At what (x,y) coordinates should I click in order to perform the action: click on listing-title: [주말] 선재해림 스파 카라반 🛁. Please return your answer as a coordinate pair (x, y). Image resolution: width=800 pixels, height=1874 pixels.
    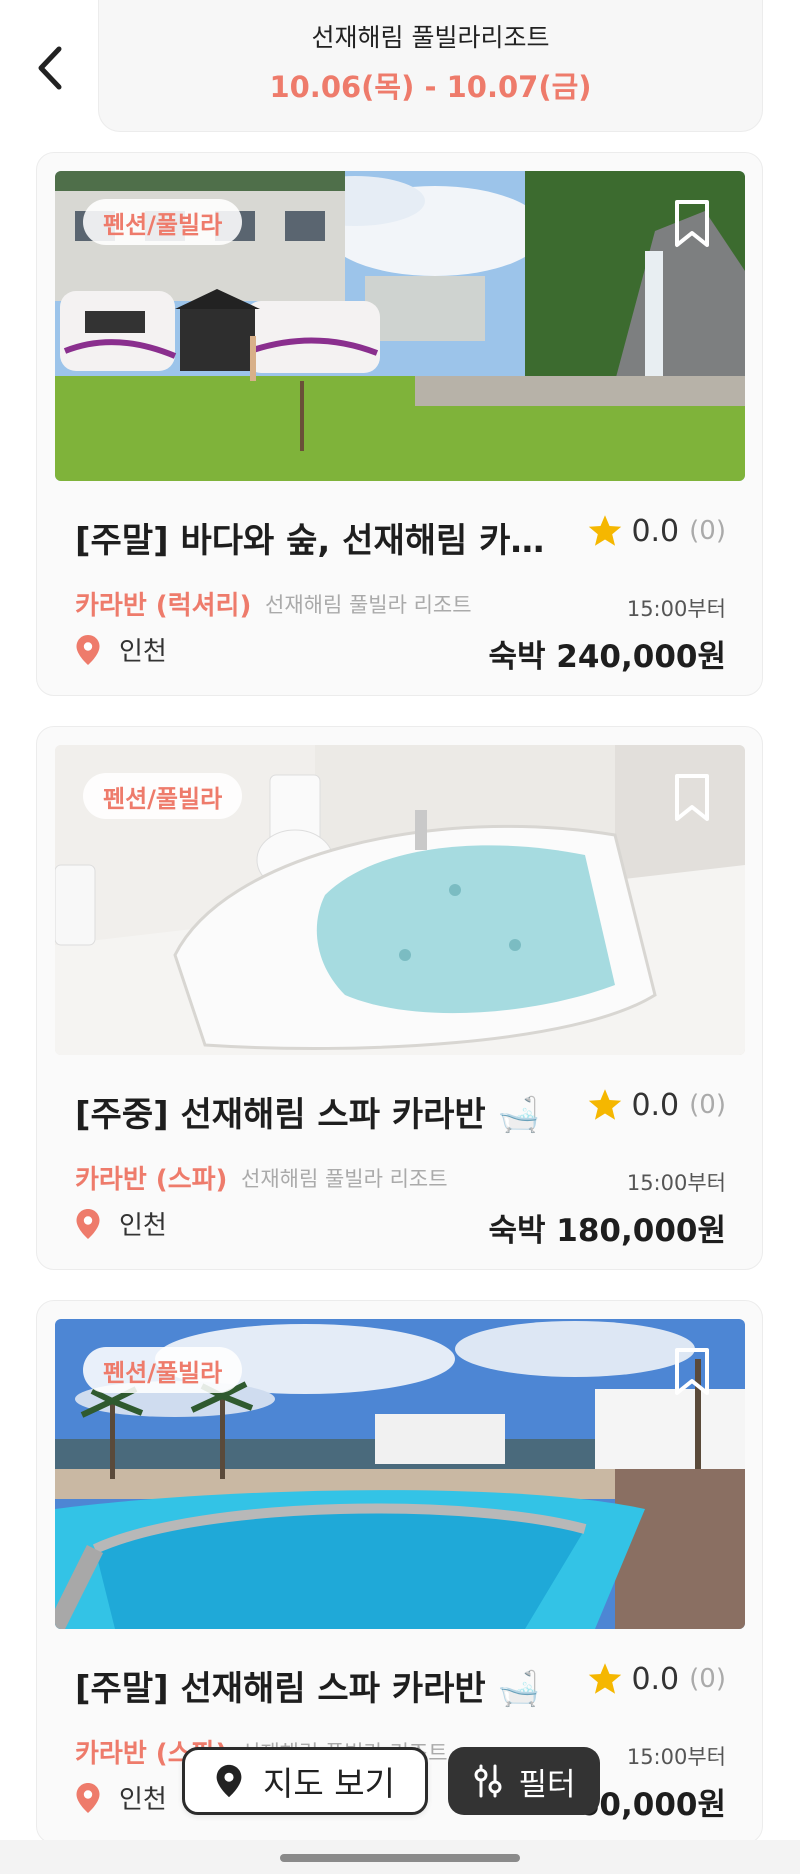
    Looking at the image, I should click on (307, 1689).